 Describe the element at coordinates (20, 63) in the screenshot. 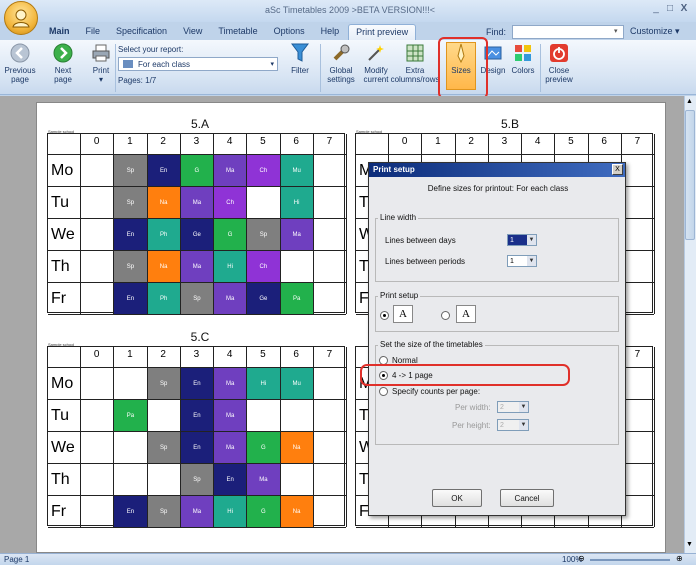

I see `previous-page-button: Previous page` at that location.